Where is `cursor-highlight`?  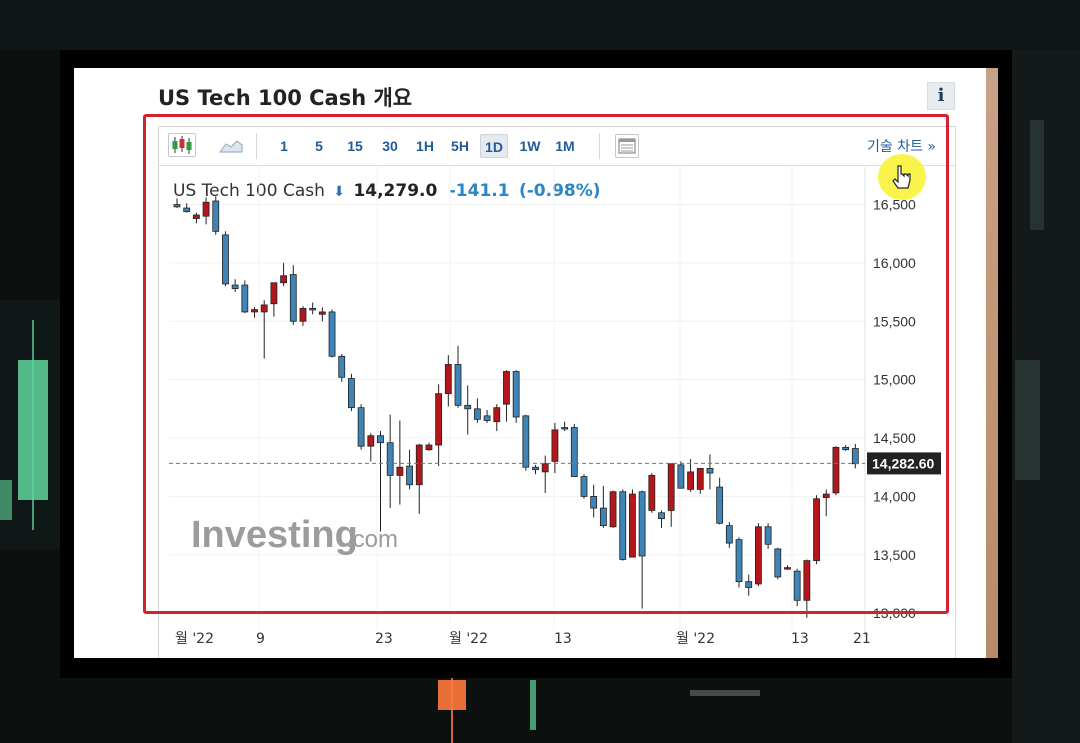 cursor-highlight is located at coordinates (902, 177).